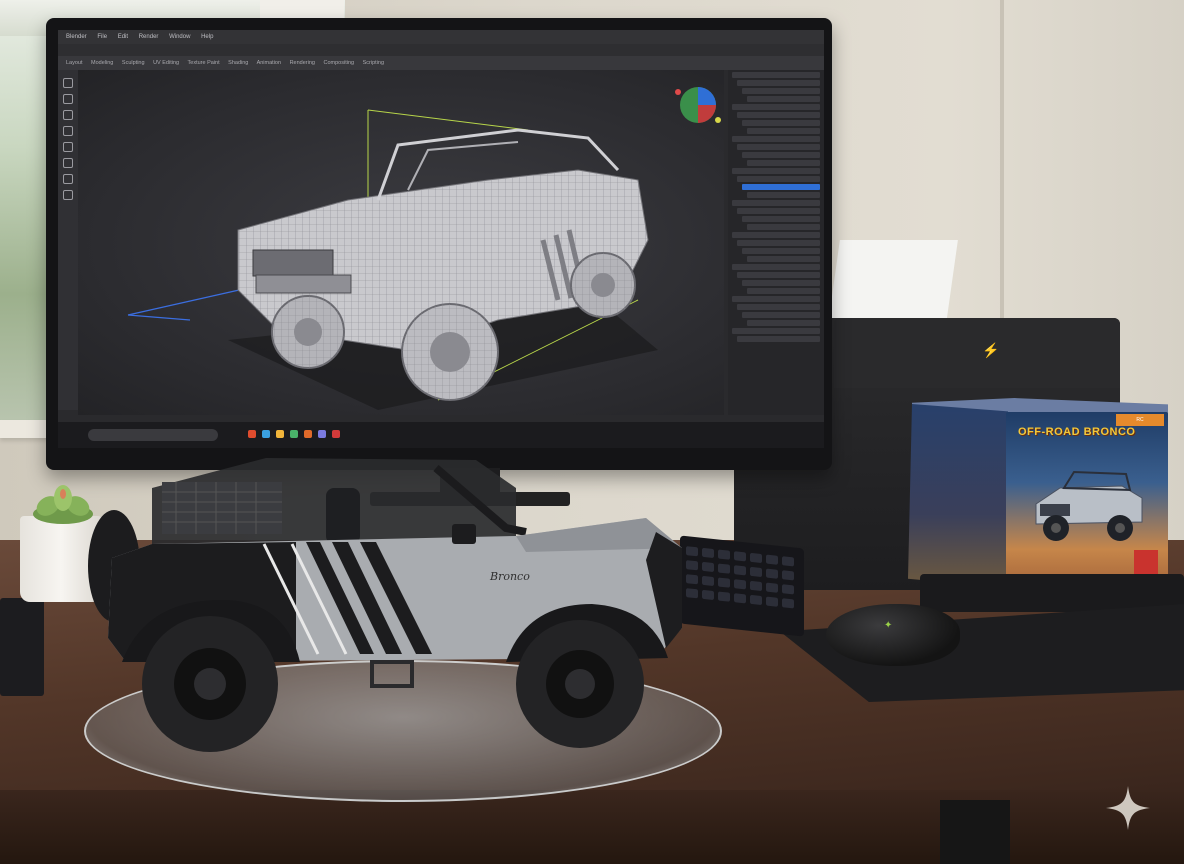 The width and height of the screenshot is (1184, 864). What do you see at coordinates (975, 832) in the screenshot?
I see `desk-leg` at bounding box center [975, 832].